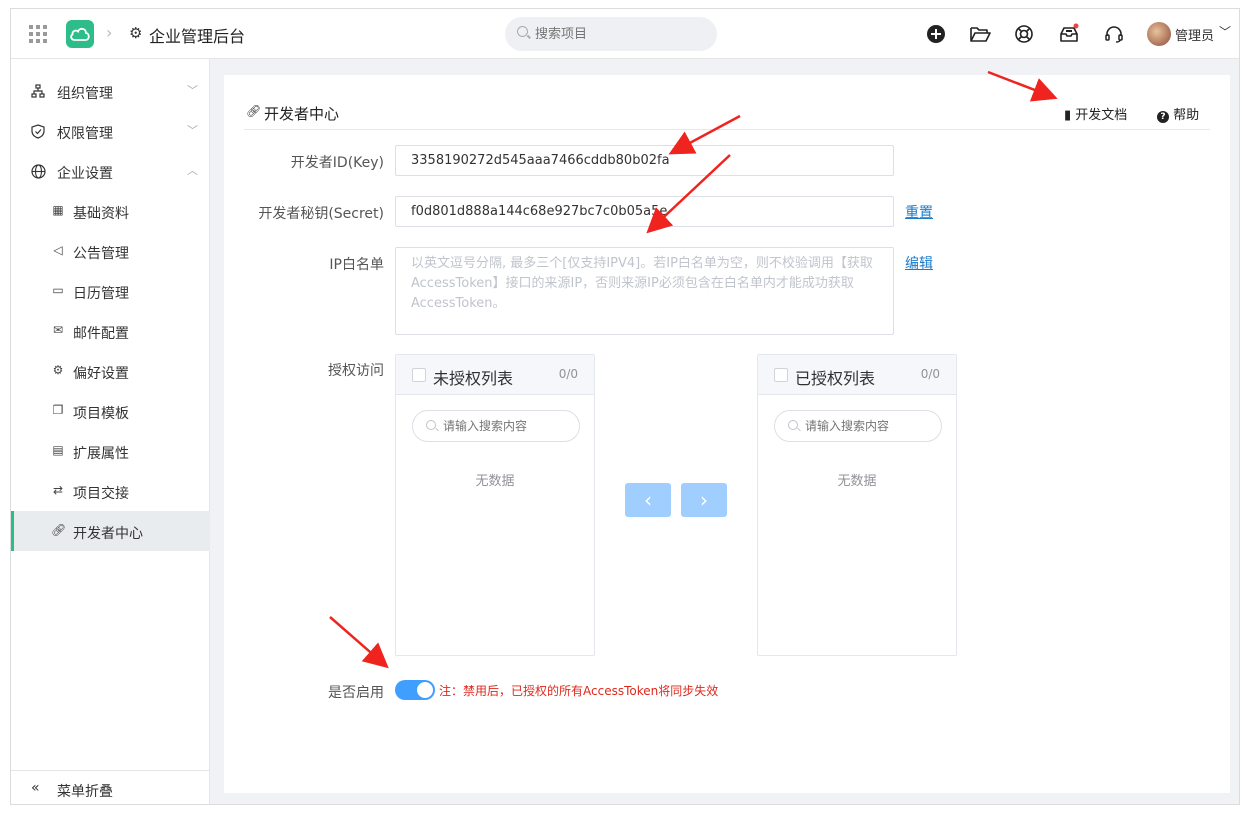  I want to click on sidebar-group-label: 企业设置, so click(85, 174).